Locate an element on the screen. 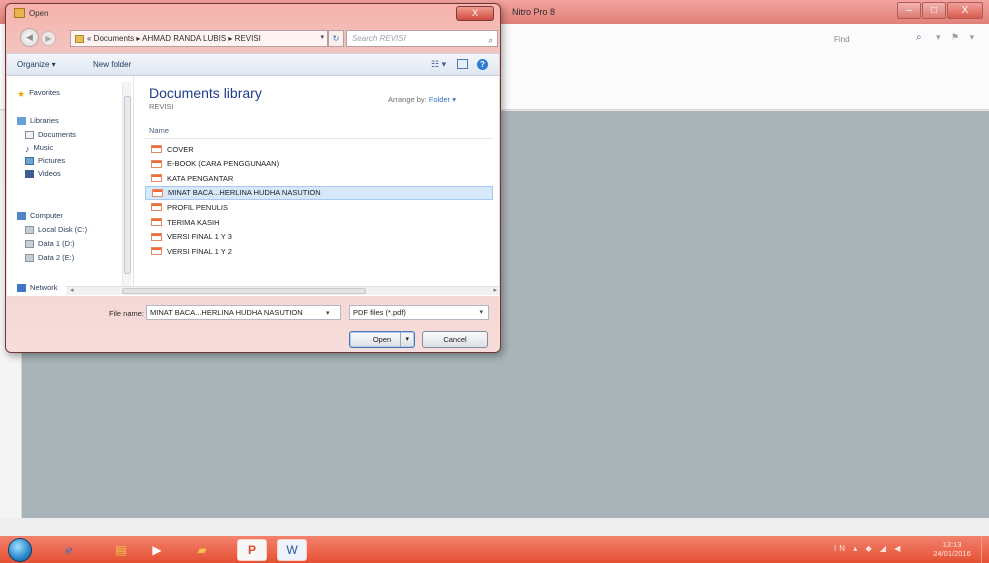  window-controls: – □ X is located at coordinates (939, 10).